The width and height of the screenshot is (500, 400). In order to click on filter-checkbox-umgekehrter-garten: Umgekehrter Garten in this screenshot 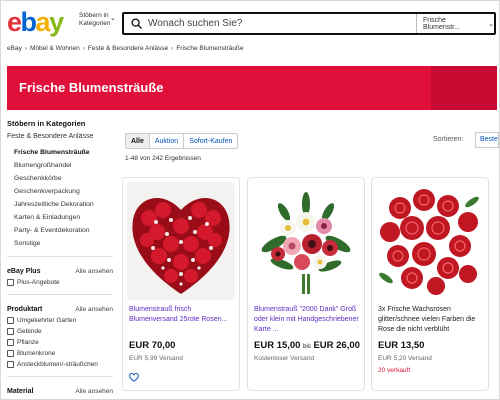, I will do `click(60, 320)`.